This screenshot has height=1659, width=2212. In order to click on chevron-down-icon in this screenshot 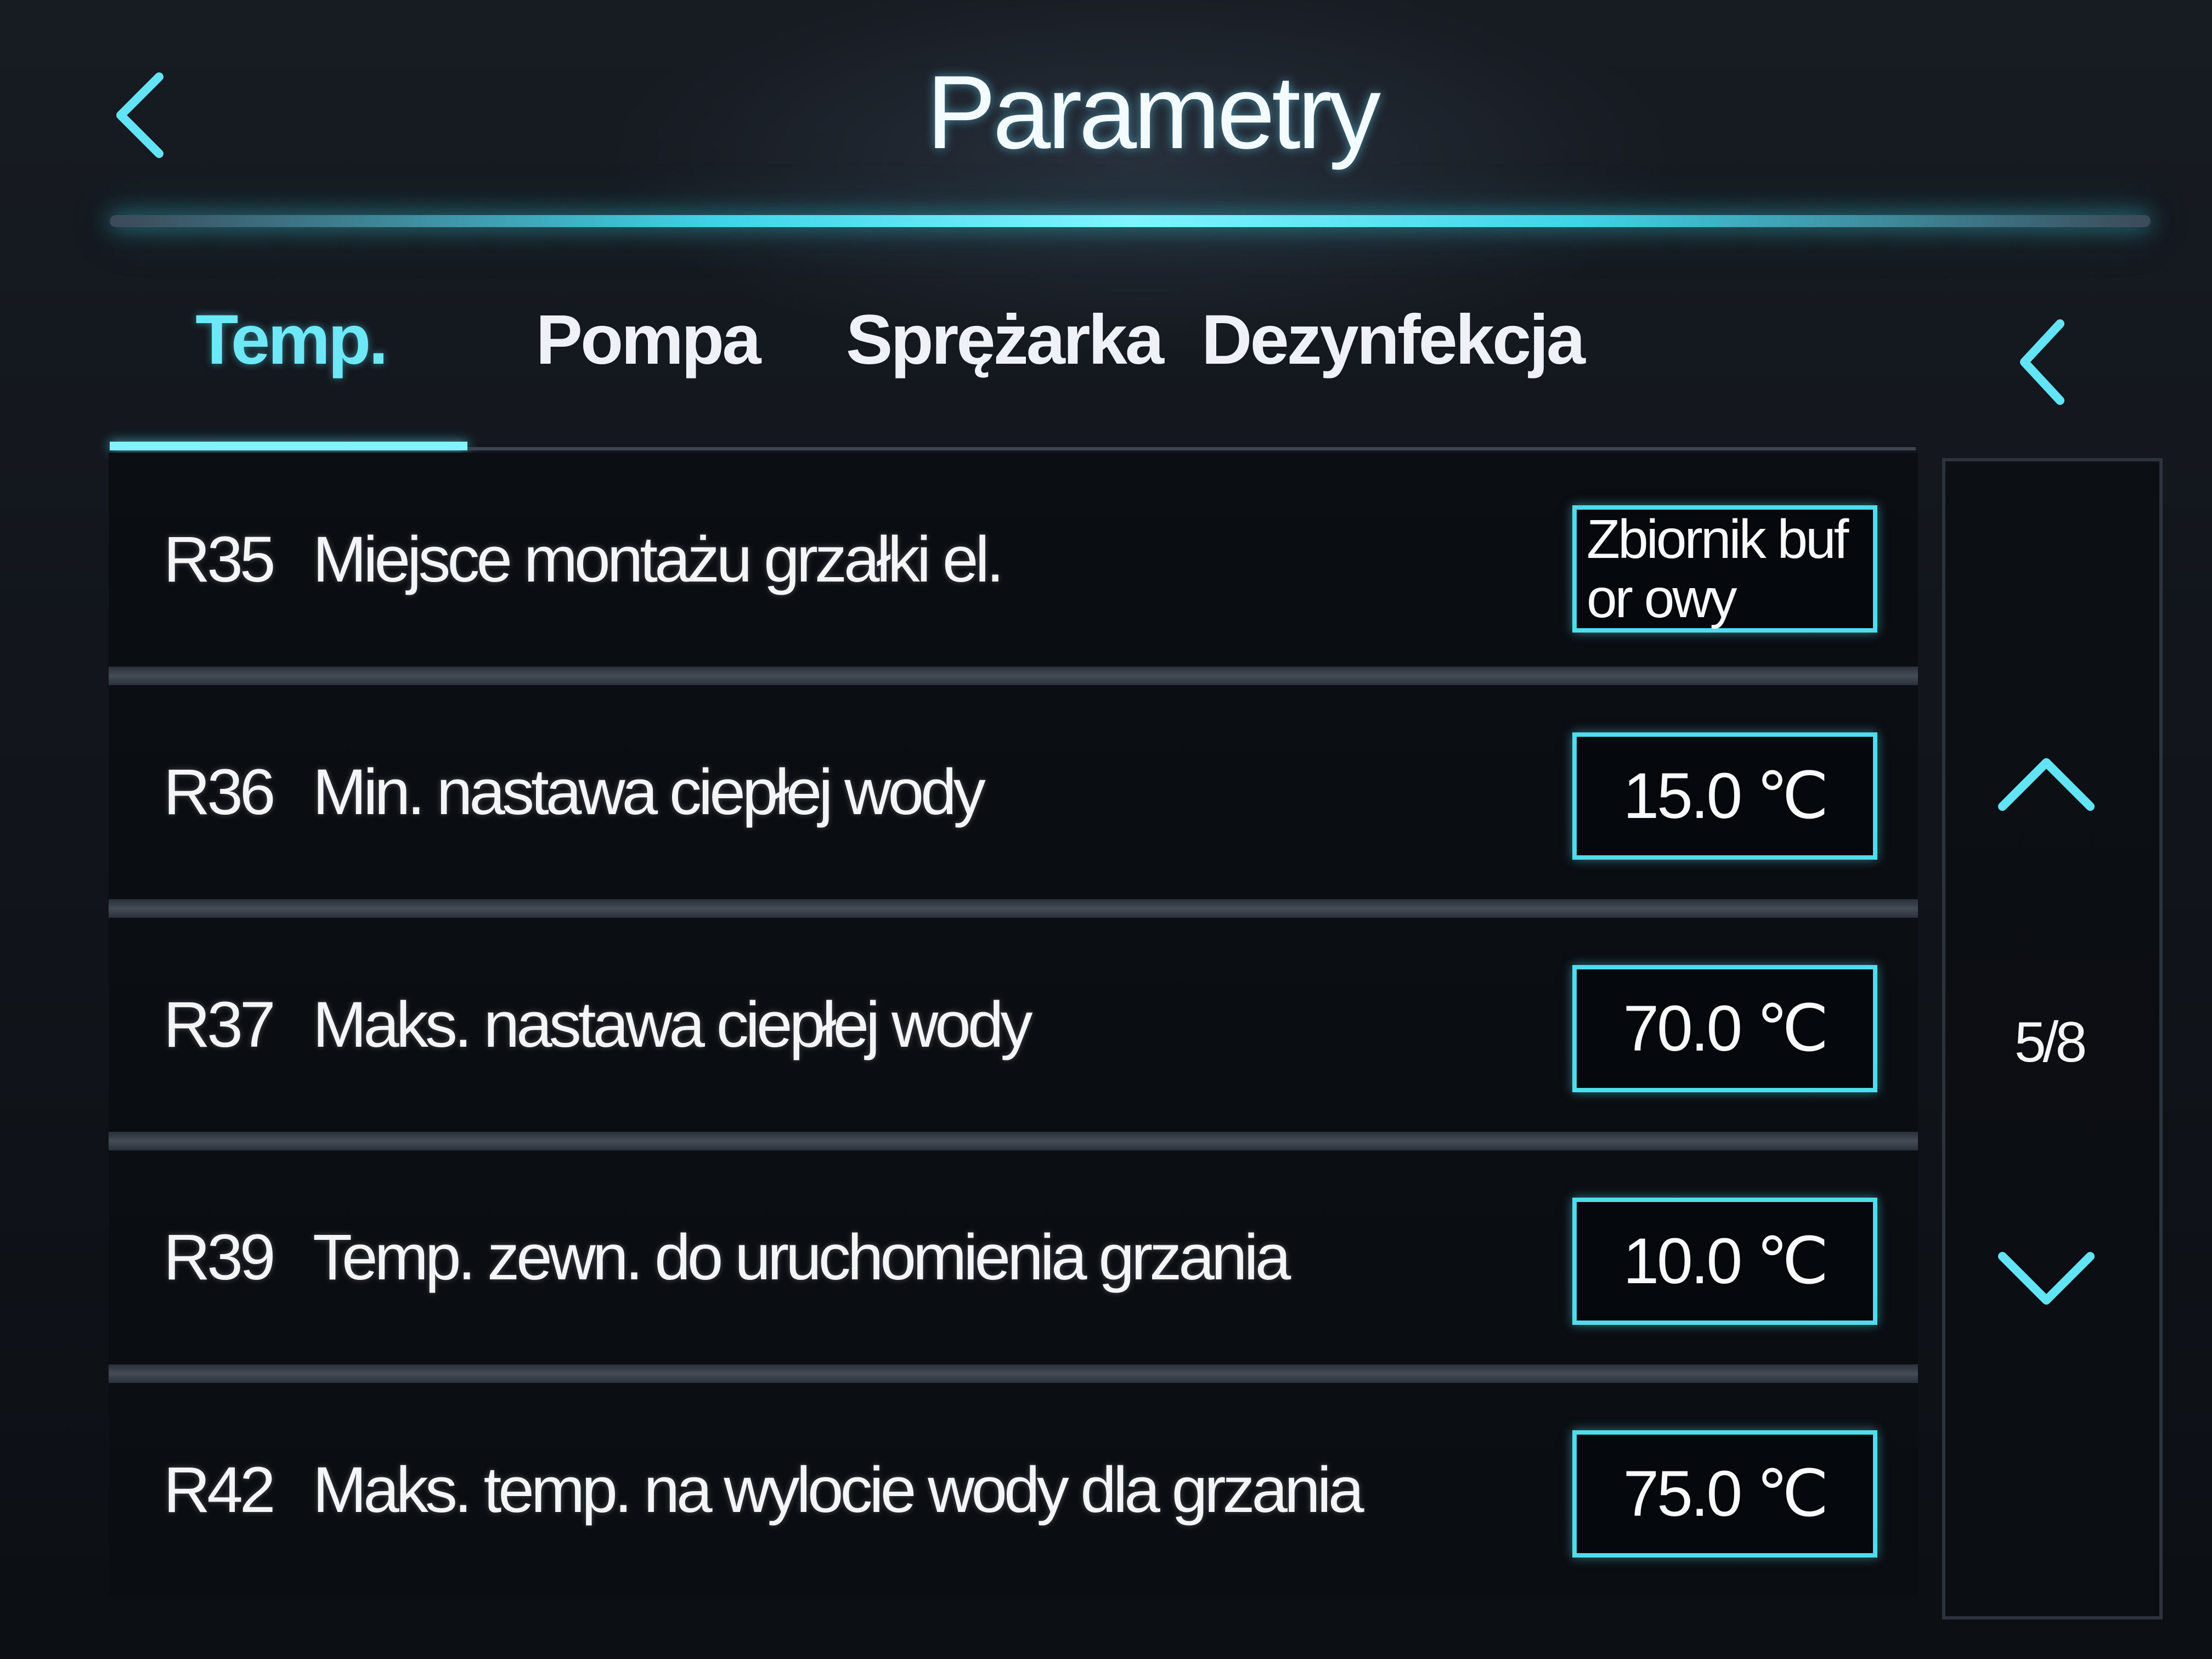, I will do `click(2046, 1279)`.